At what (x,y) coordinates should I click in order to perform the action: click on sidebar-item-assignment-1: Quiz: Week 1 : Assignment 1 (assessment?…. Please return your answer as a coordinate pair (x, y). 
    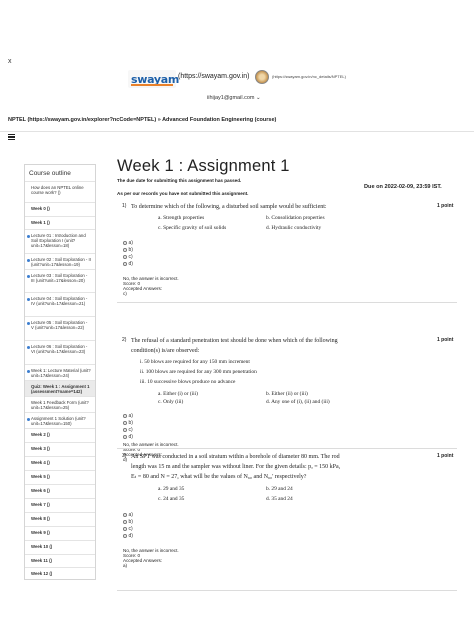
    Looking at the image, I should click on (60, 389).